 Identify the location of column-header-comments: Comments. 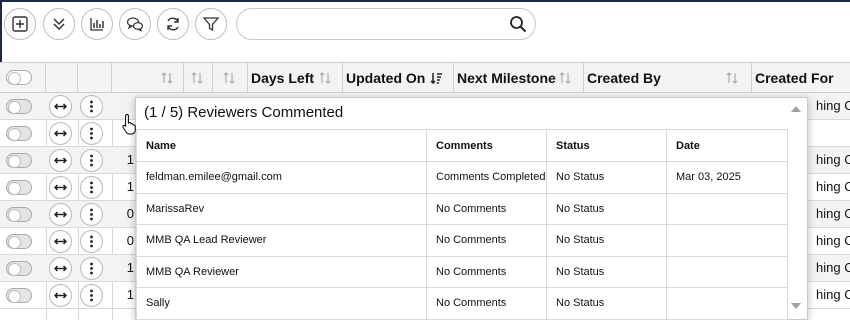
(486, 145).